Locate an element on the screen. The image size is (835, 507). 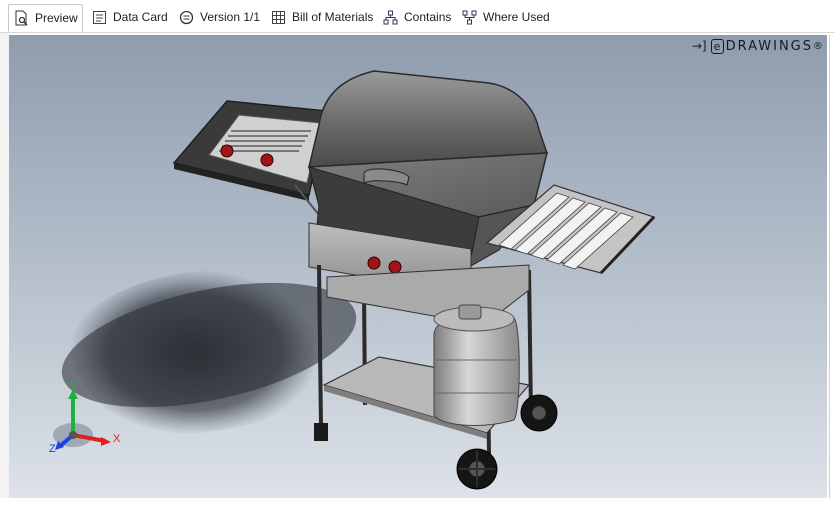
axis-z-label: Z is located at coordinates (52, 449).